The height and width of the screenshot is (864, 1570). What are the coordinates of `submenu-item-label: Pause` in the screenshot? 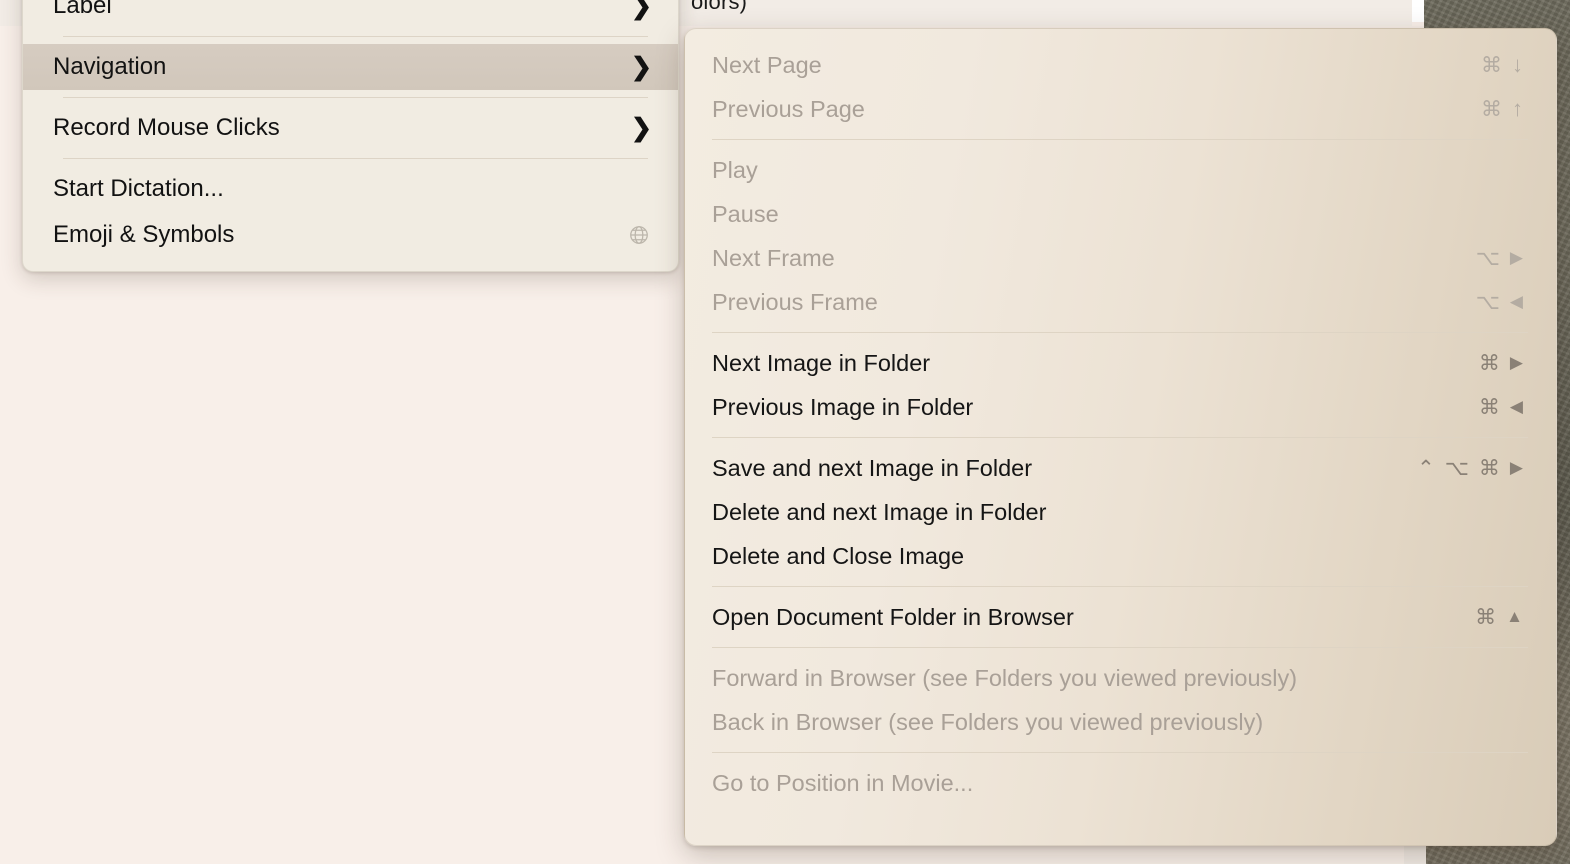 It's located at (745, 213).